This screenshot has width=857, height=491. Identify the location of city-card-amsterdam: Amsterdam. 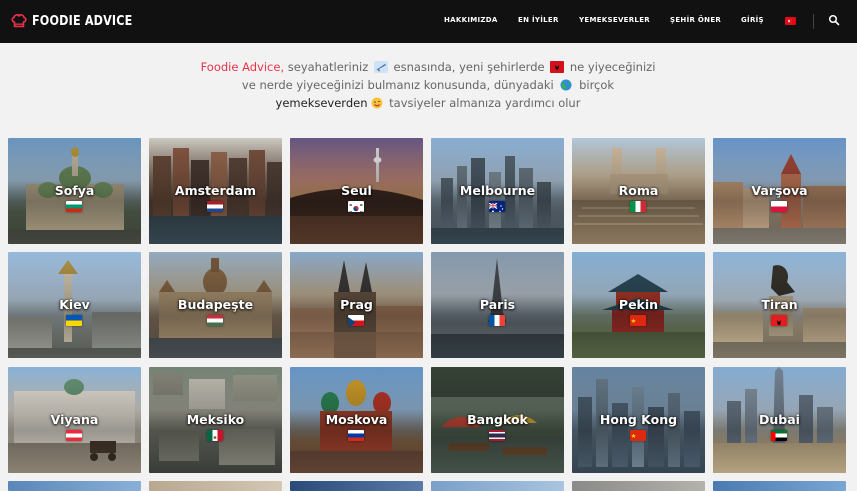
(215, 191).